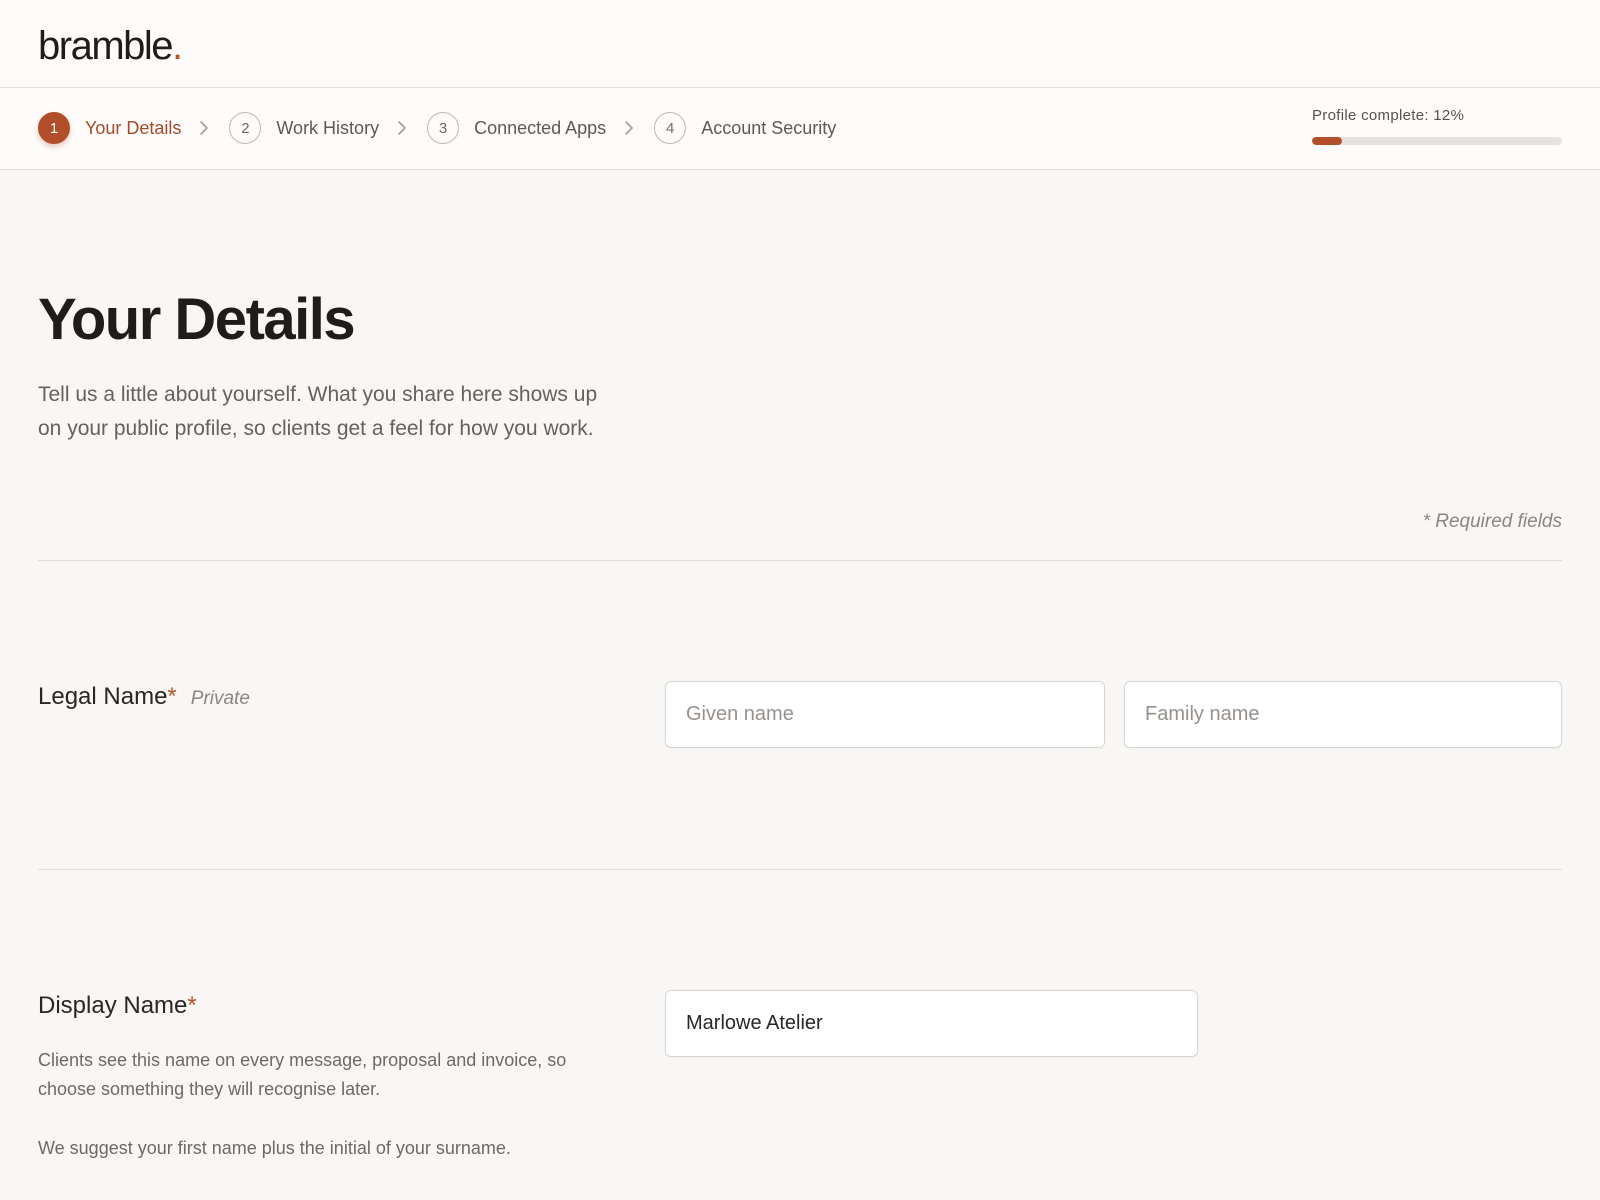  Describe the element at coordinates (1327, 141) in the screenshot. I see `progress-fill` at that location.